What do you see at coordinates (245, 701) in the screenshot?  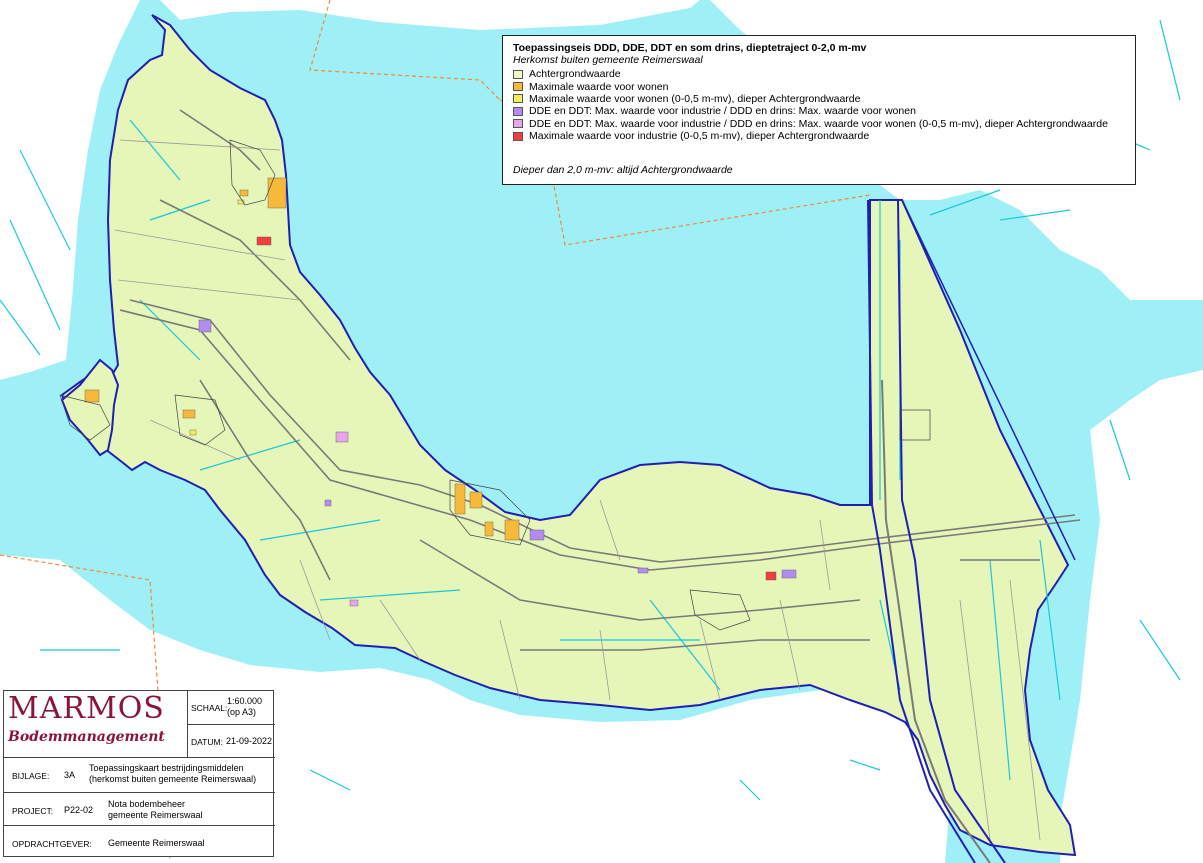 I see `schaal-value: 1:60.000` at bounding box center [245, 701].